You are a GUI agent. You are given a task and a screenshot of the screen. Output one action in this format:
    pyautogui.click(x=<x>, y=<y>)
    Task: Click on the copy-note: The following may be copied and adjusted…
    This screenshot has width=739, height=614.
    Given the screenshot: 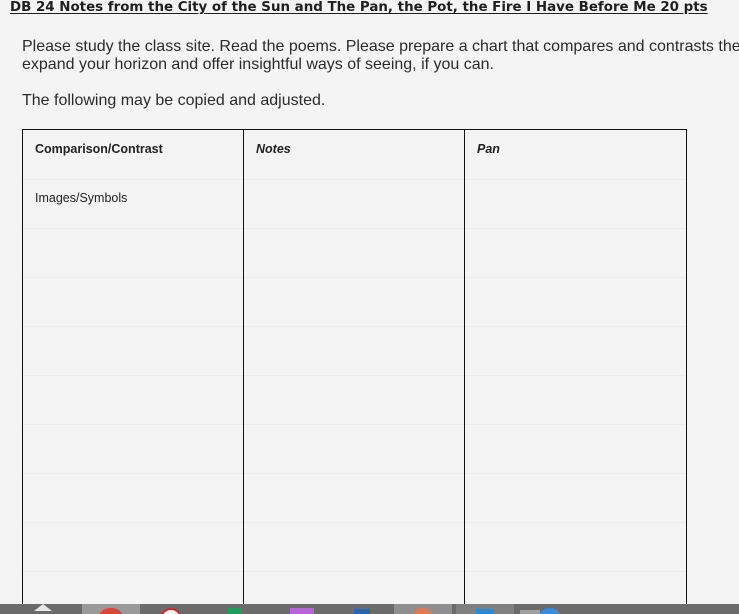 What is the action you would take?
    pyautogui.click(x=174, y=100)
    